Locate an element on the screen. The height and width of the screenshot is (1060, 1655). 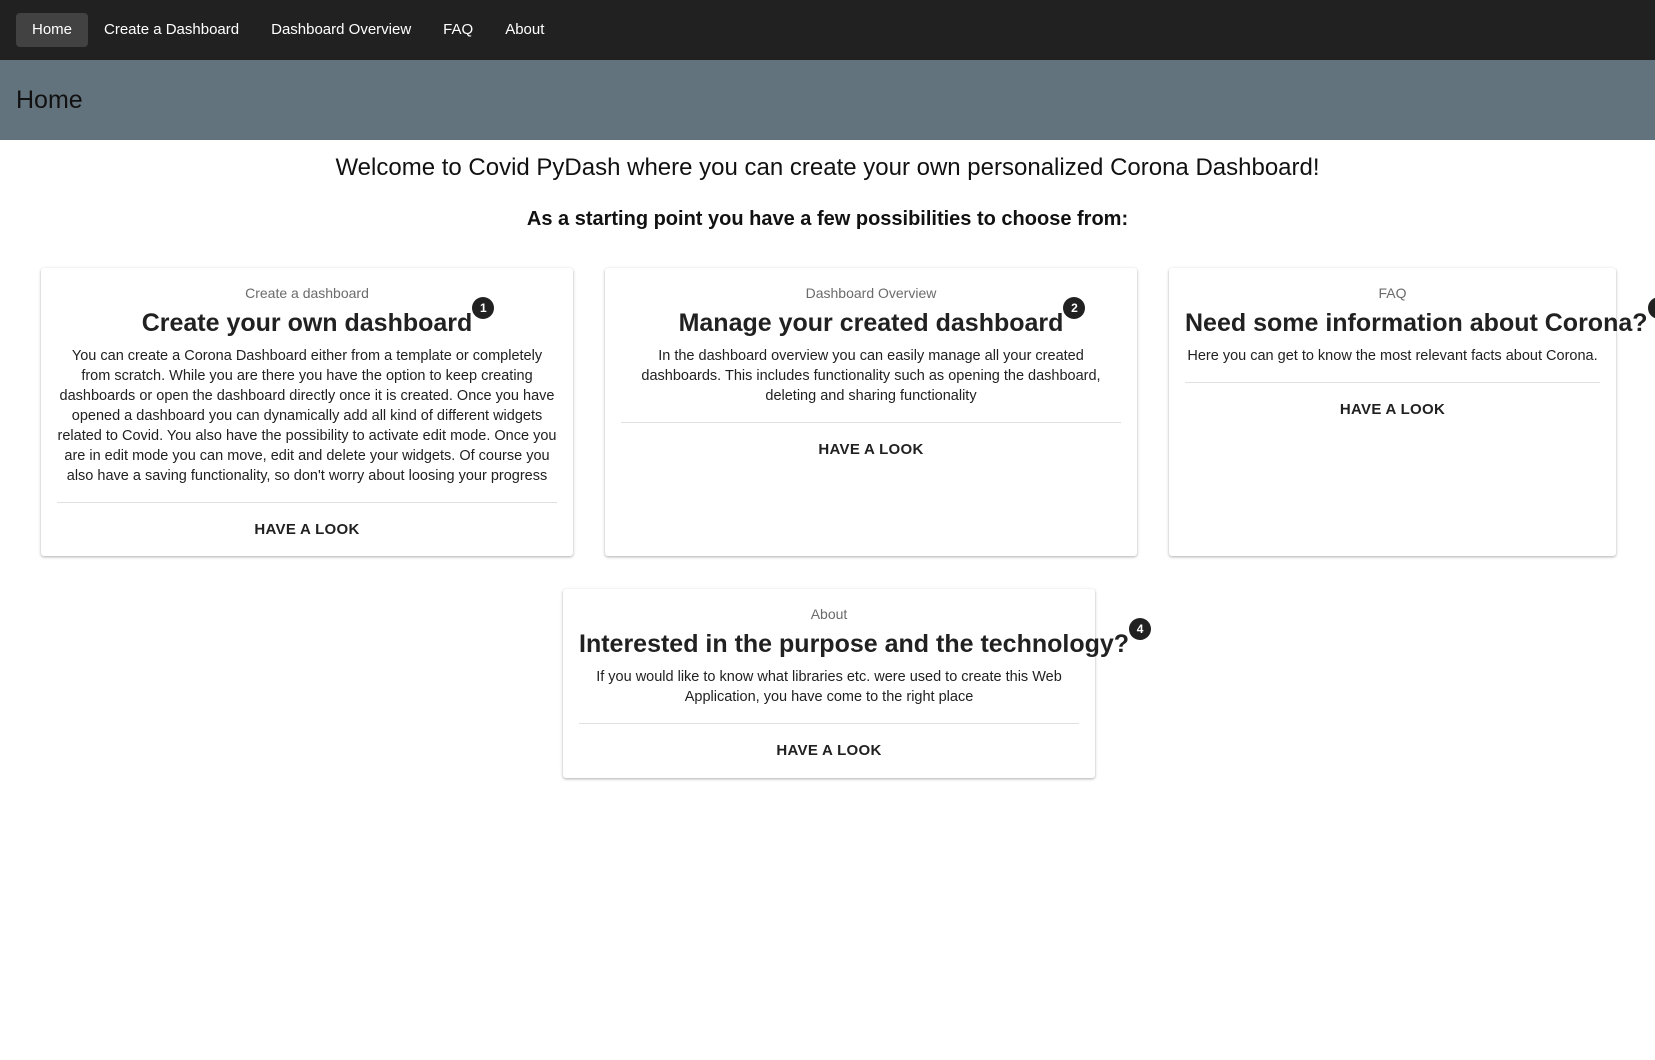
card-overline: Dashboard Overview is located at coordinates (871, 293).